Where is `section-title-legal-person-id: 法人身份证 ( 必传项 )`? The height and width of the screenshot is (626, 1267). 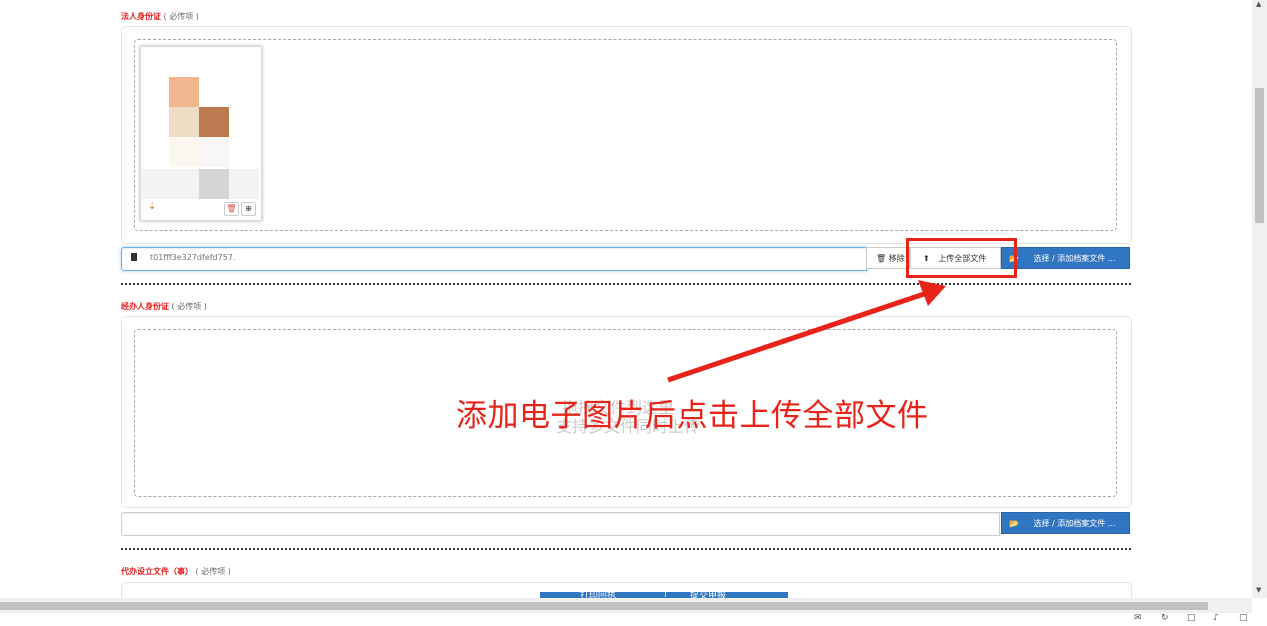
section-title-legal-person-id: 法人身份证 ( 必传项 ) is located at coordinates (160, 16).